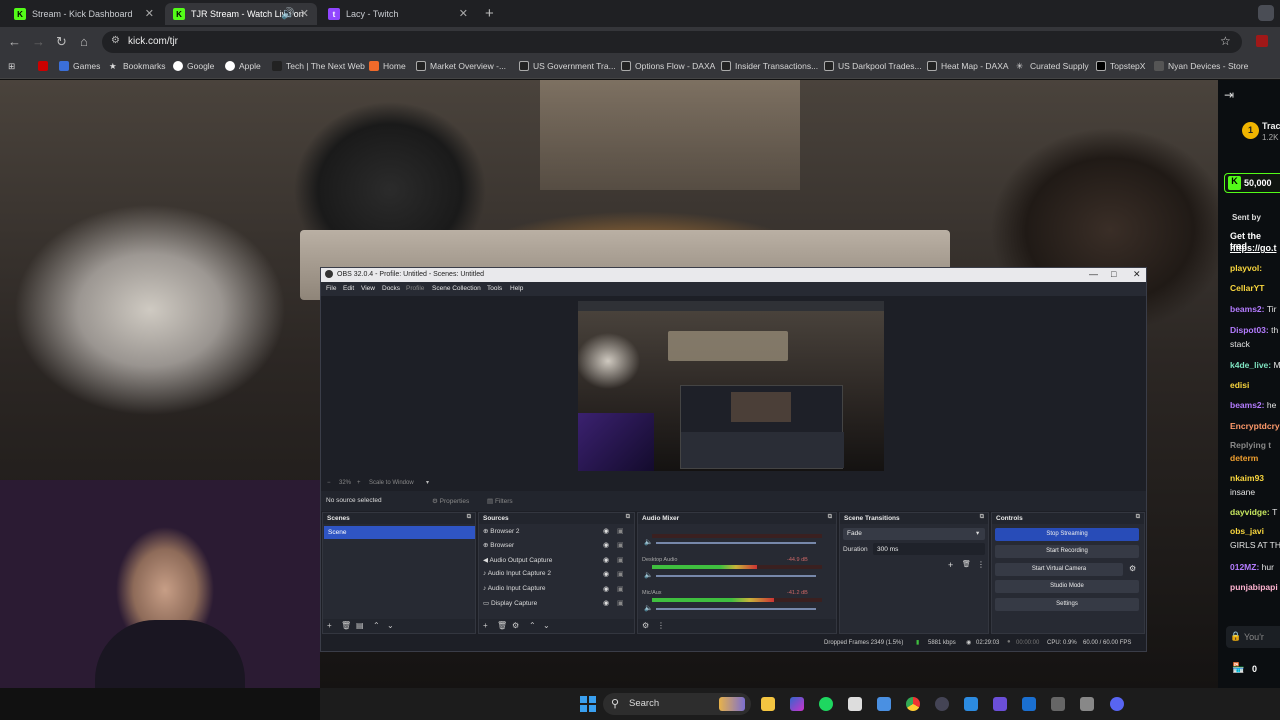  What do you see at coordinates (914, 534) in the screenshot?
I see `transition-select: Fade ▾` at bounding box center [914, 534].